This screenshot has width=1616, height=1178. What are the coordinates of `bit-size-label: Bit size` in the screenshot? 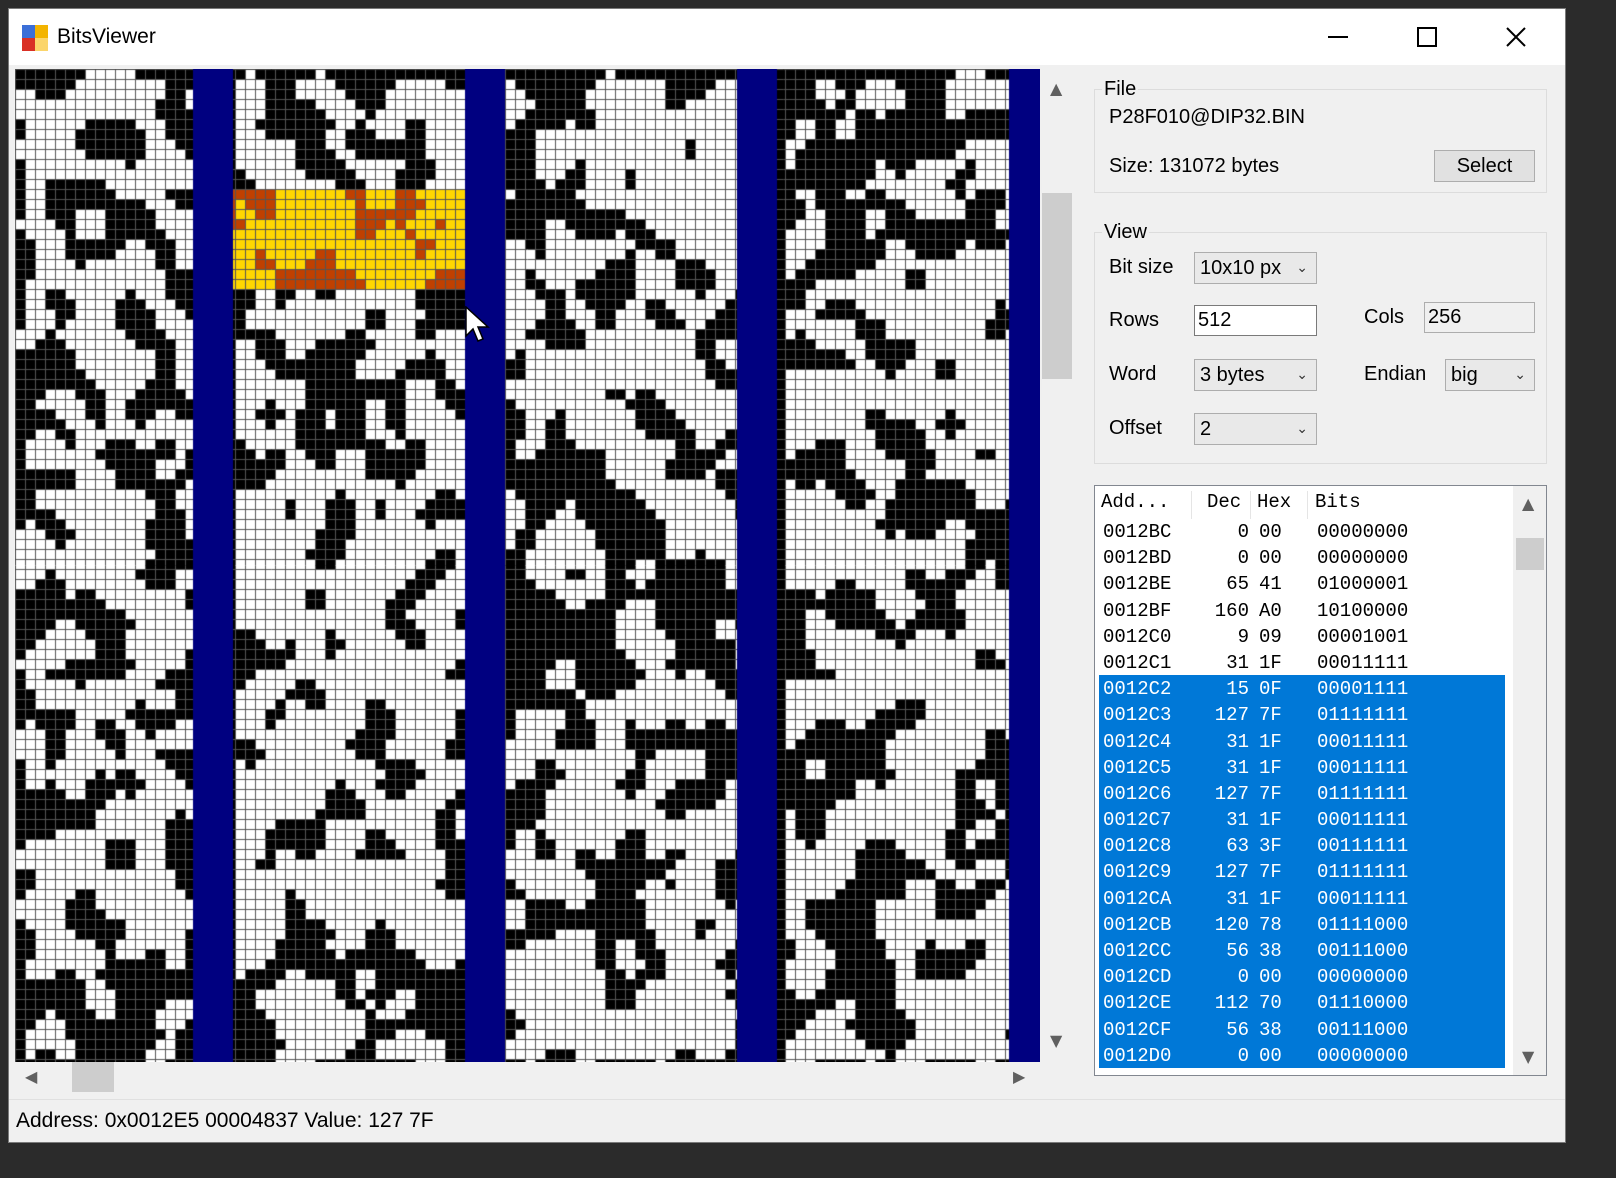 It's located at (1141, 267).